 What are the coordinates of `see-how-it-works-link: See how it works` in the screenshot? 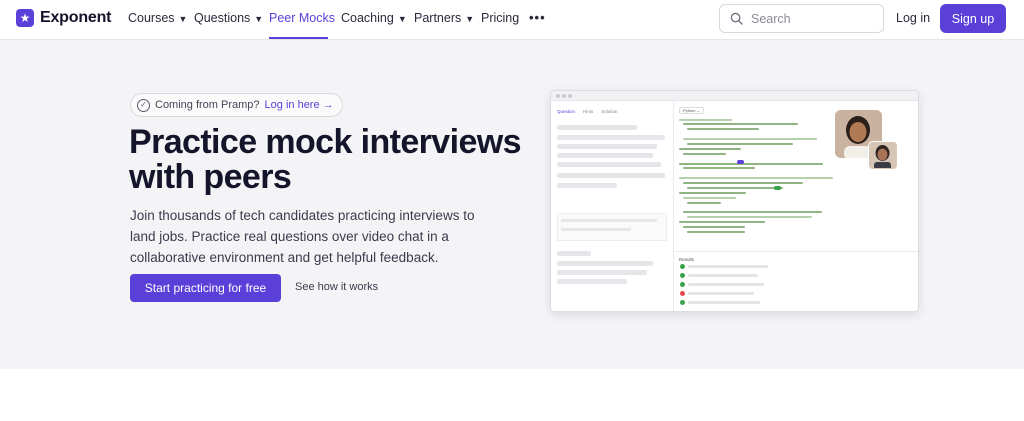 It's located at (336, 287).